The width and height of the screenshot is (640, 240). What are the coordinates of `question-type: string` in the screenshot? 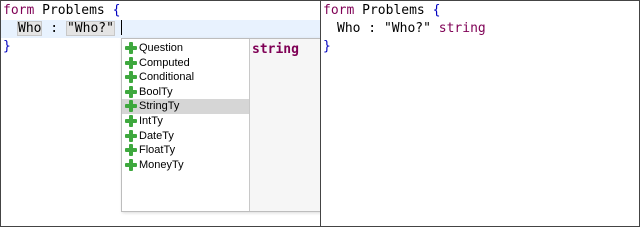 It's located at (462, 28).